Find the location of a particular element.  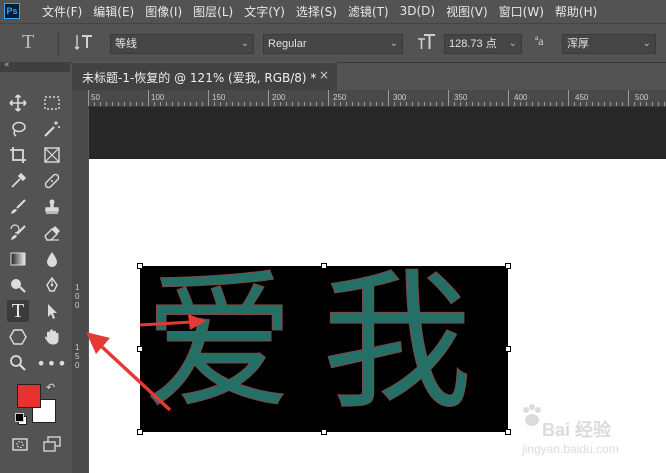

arrow-head-icon is located at coordinates (197, 322).